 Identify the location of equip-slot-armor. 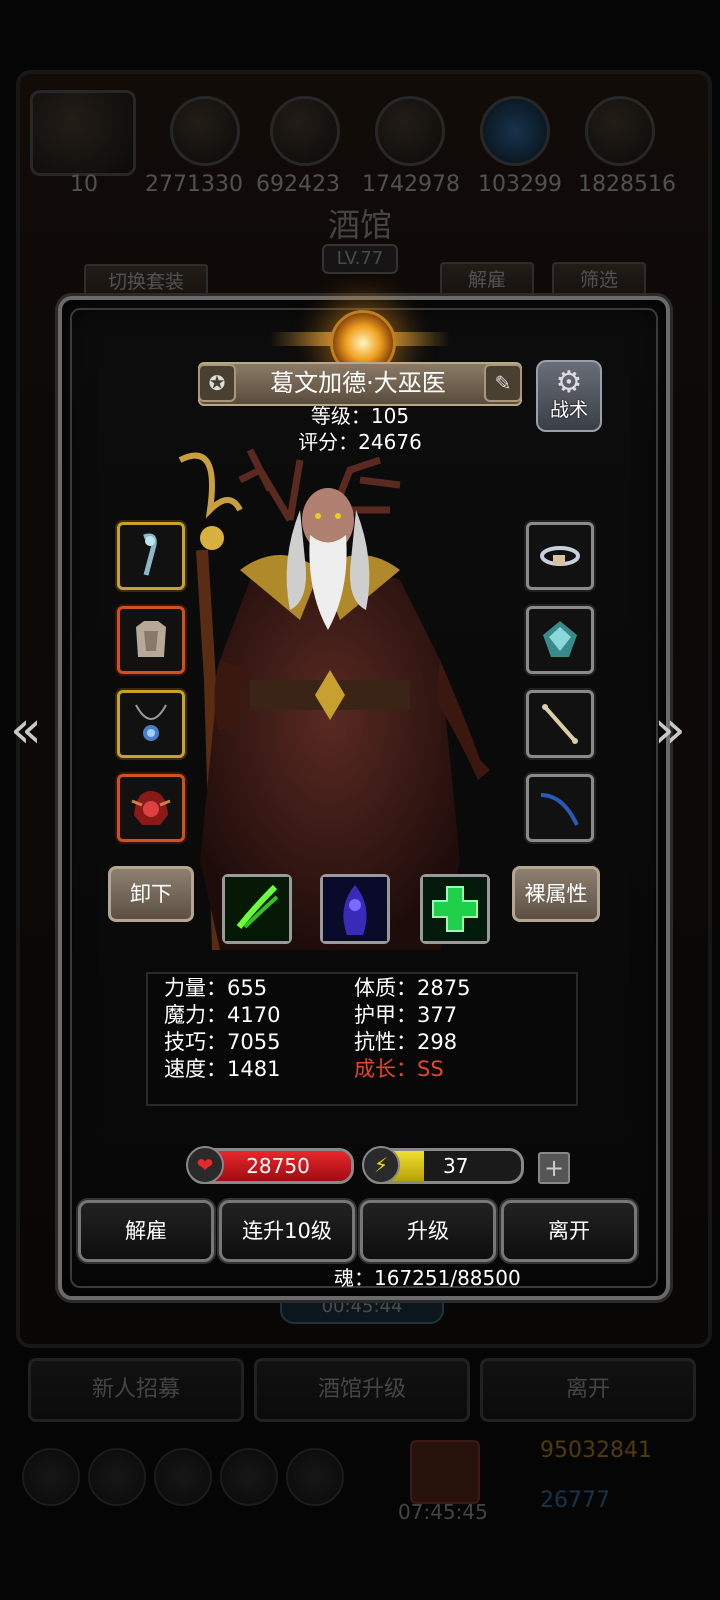
(151, 640).